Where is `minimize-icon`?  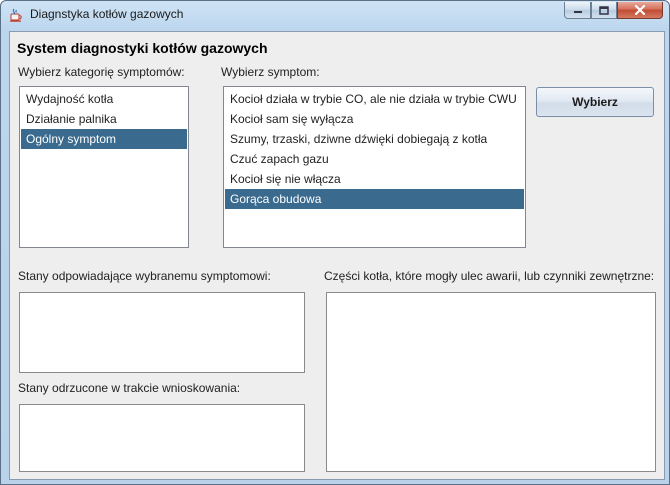
minimize-icon is located at coordinates (577, 12).